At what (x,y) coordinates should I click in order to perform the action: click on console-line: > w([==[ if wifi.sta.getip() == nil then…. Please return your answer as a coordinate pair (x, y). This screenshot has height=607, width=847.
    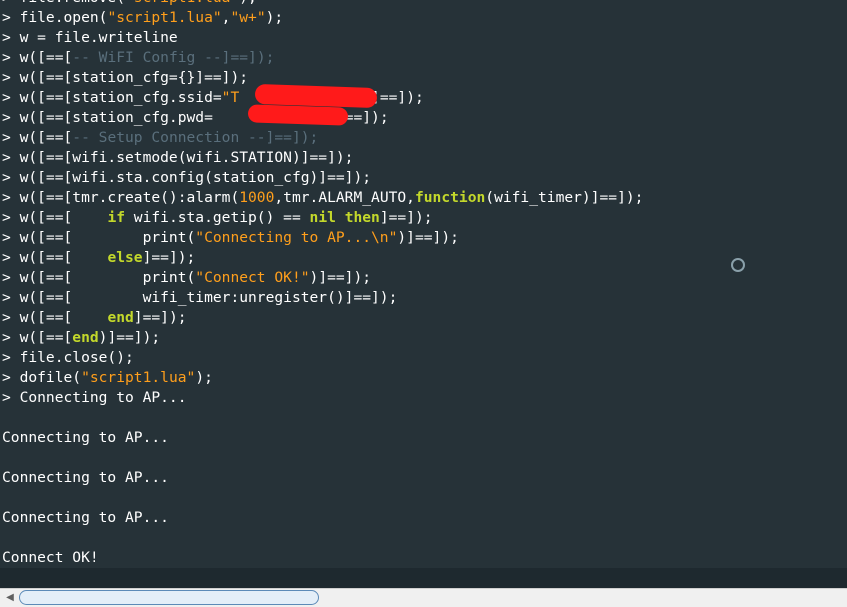
    Looking at the image, I should click on (322, 218).